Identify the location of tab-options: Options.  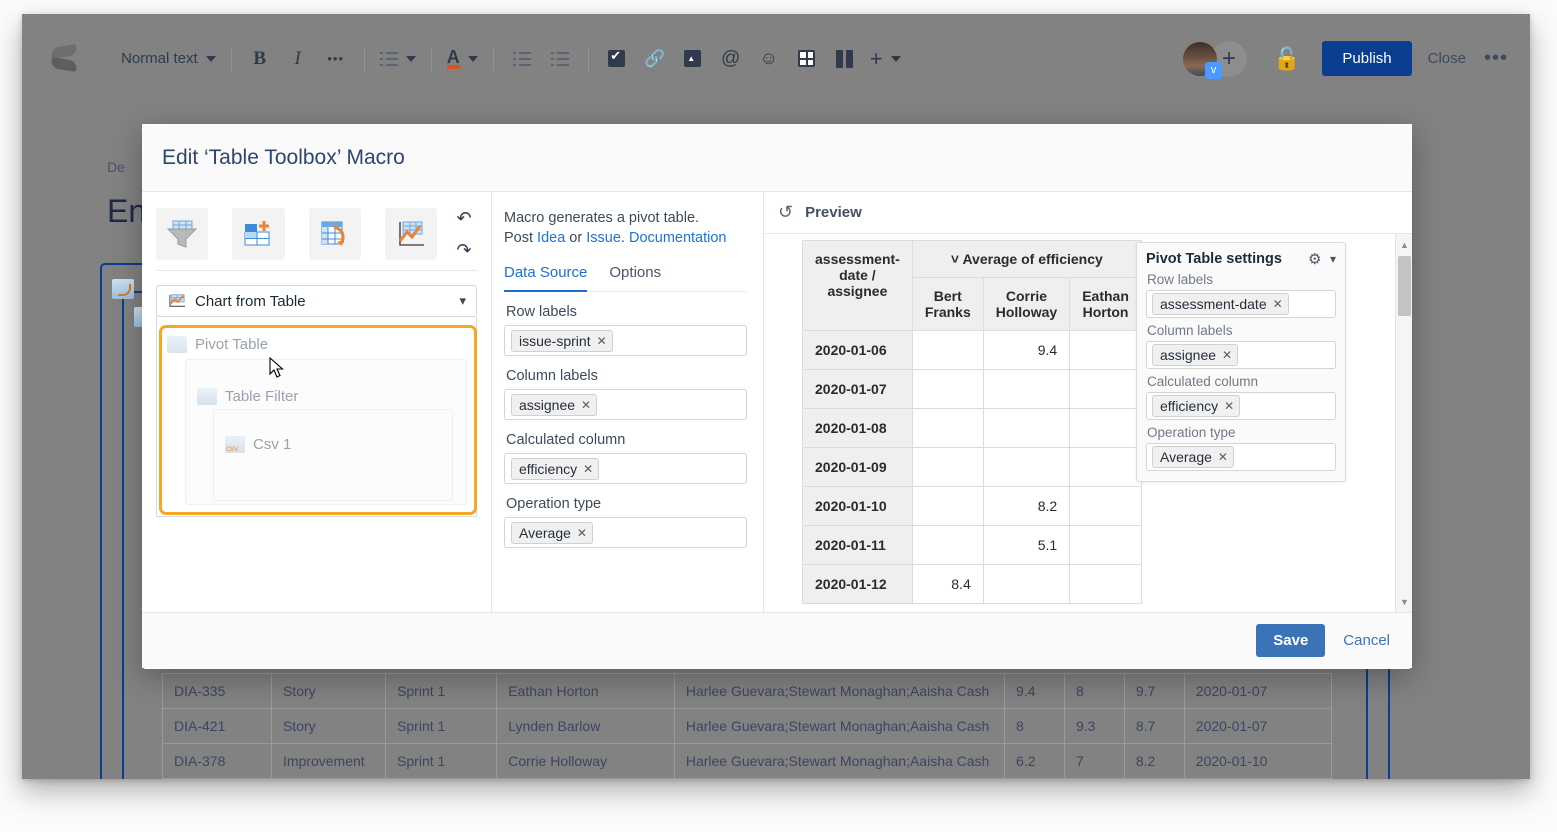
(635, 278).